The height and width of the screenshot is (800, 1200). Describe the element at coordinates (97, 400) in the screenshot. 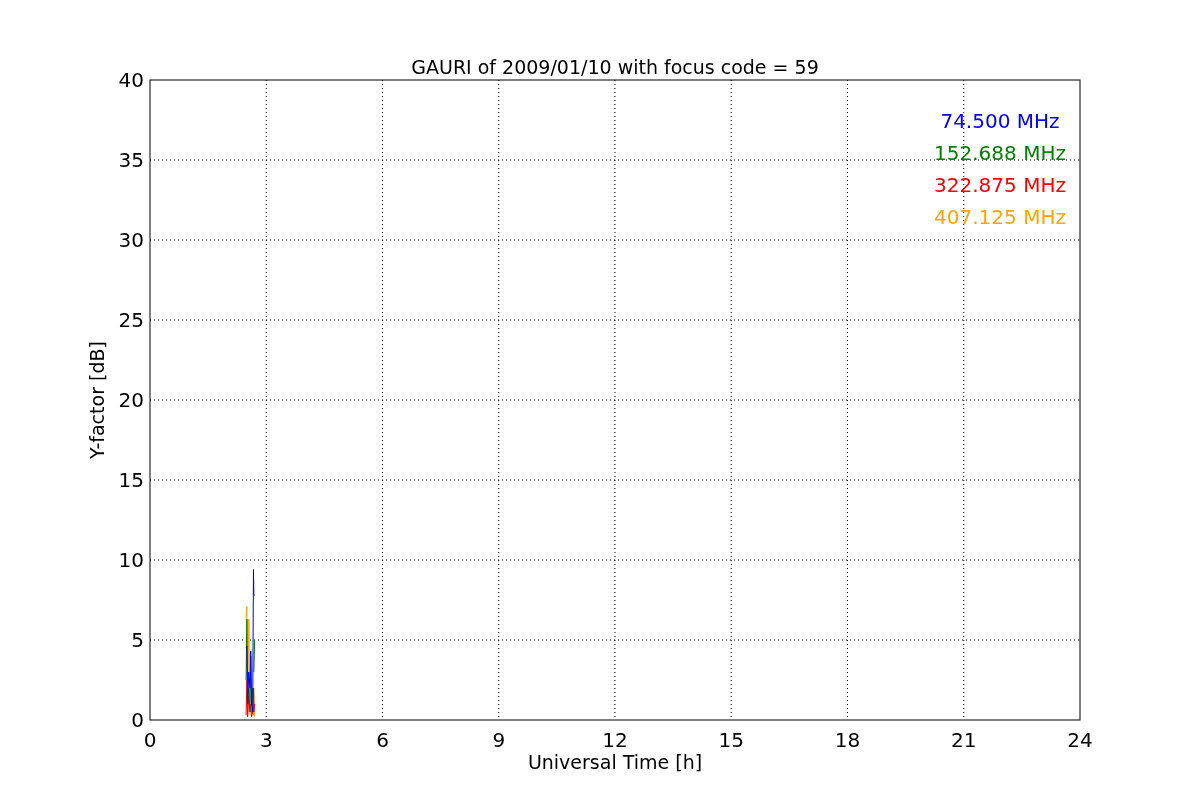

I see `y-axis-label: Y-factor [dB]` at that location.